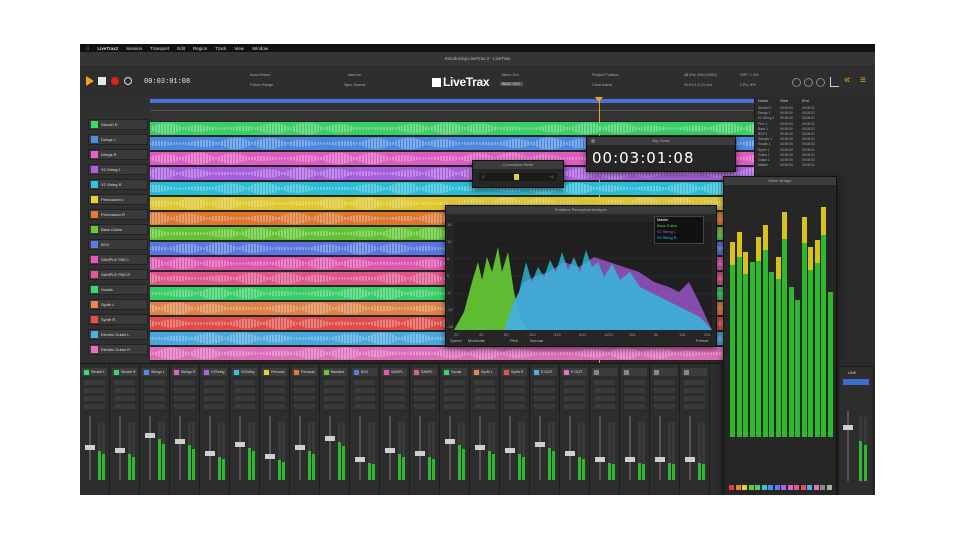 The width and height of the screenshot is (954, 540). Describe the element at coordinates (102, 81) in the screenshot. I see `stop-icon` at that location.